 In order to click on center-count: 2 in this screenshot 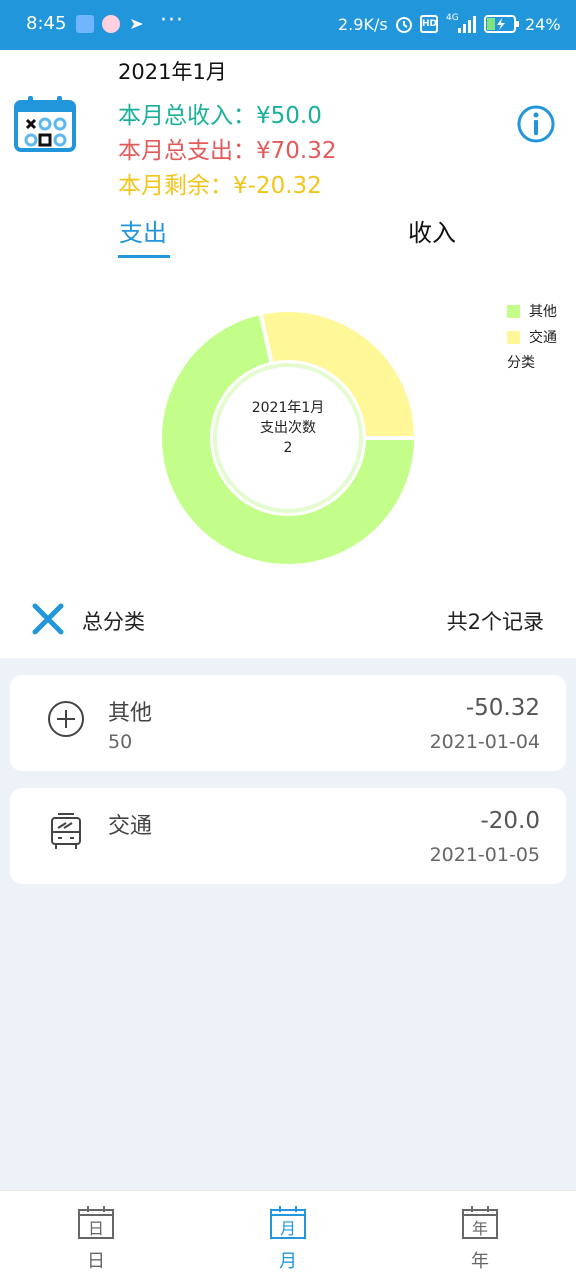, I will do `click(288, 448)`.